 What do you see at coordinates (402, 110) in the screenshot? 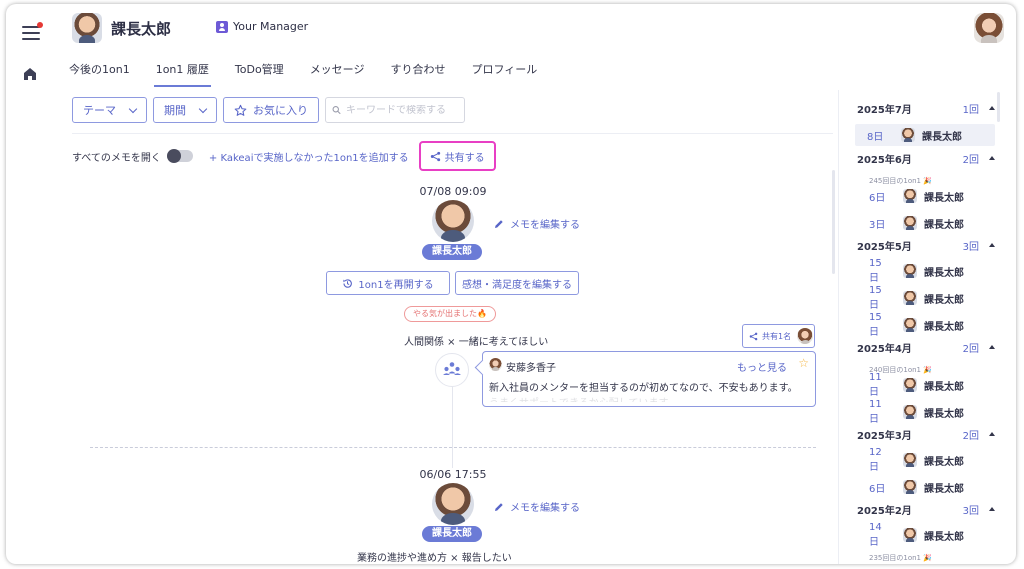
I see `search-input` at bounding box center [402, 110].